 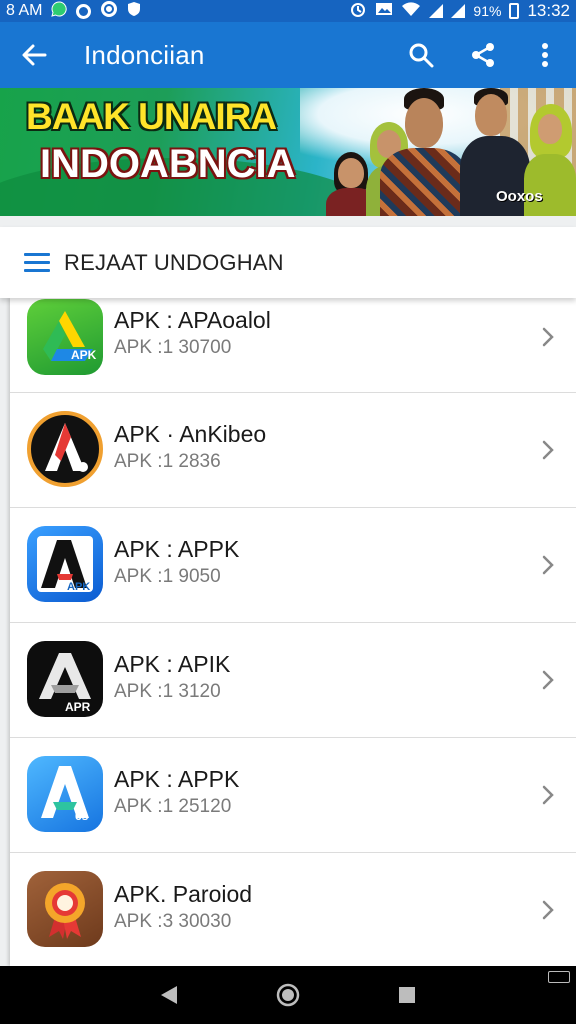 What do you see at coordinates (82, 816) in the screenshot?
I see `svg-text: 6s` at bounding box center [82, 816].